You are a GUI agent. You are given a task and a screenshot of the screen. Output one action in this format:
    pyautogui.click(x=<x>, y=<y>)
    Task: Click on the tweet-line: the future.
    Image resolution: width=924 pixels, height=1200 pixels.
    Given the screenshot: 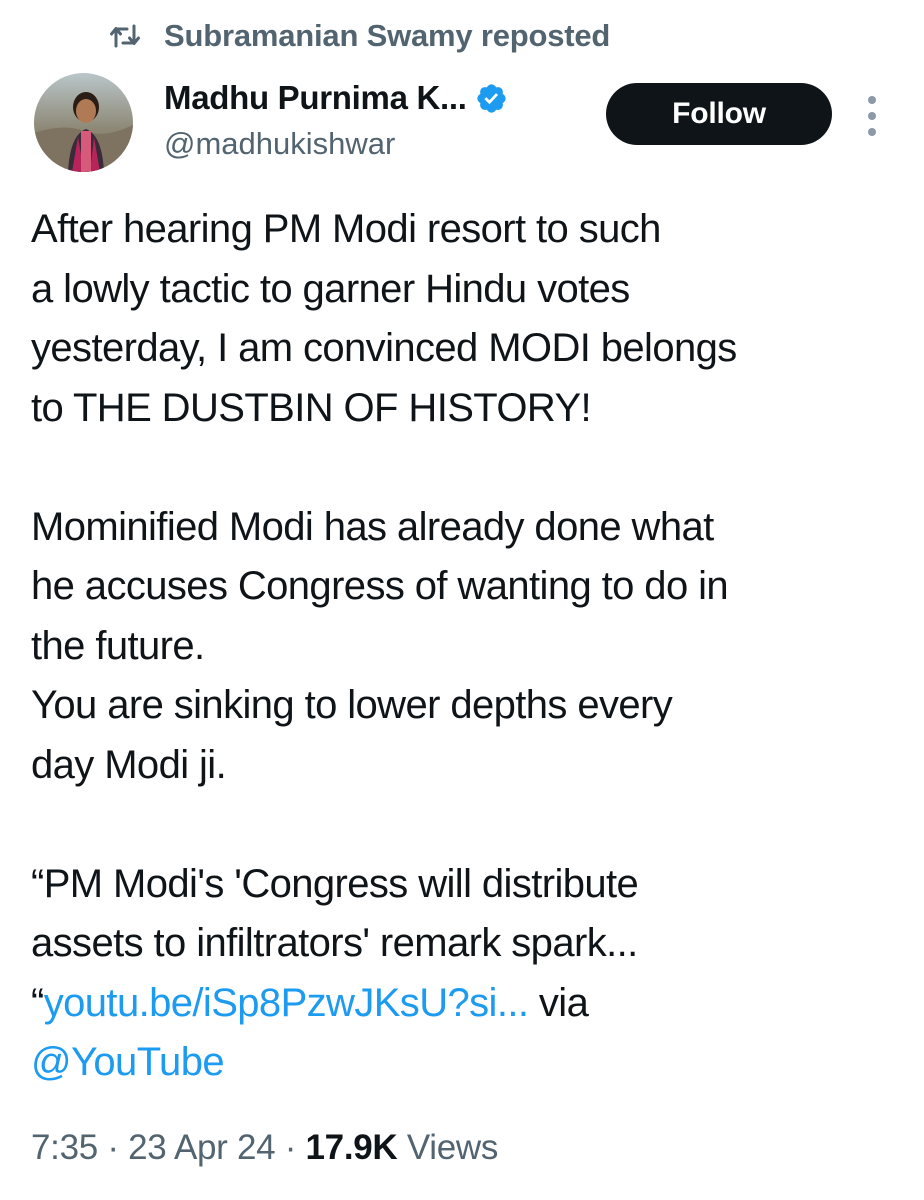 What is the action you would take?
    pyautogui.click(x=118, y=645)
    